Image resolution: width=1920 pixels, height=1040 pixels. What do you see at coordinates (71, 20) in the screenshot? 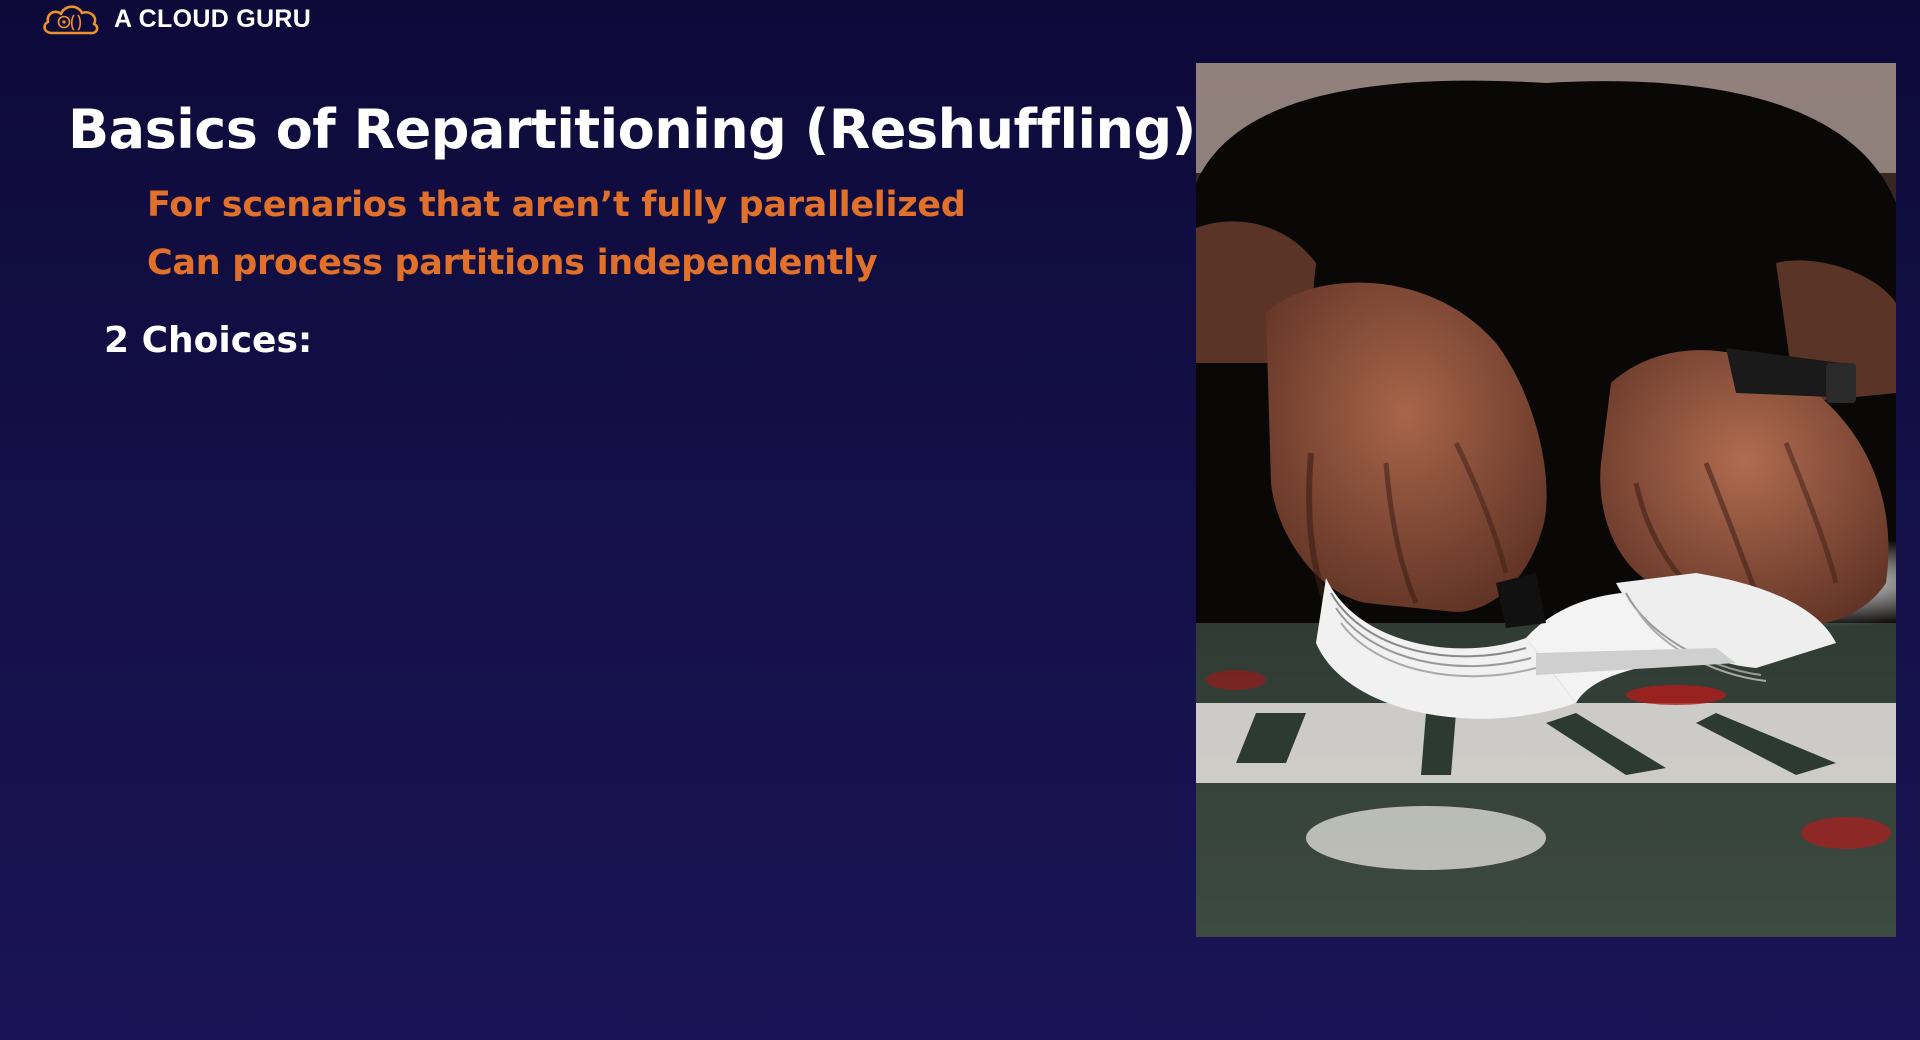
I see `cloud-logo-icon` at bounding box center [71, 20].